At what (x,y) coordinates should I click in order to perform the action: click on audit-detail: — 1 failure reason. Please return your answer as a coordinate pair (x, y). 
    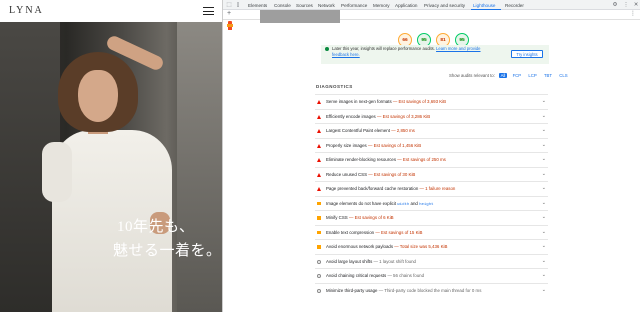
    Looking at the image, I should click on (437, 188).